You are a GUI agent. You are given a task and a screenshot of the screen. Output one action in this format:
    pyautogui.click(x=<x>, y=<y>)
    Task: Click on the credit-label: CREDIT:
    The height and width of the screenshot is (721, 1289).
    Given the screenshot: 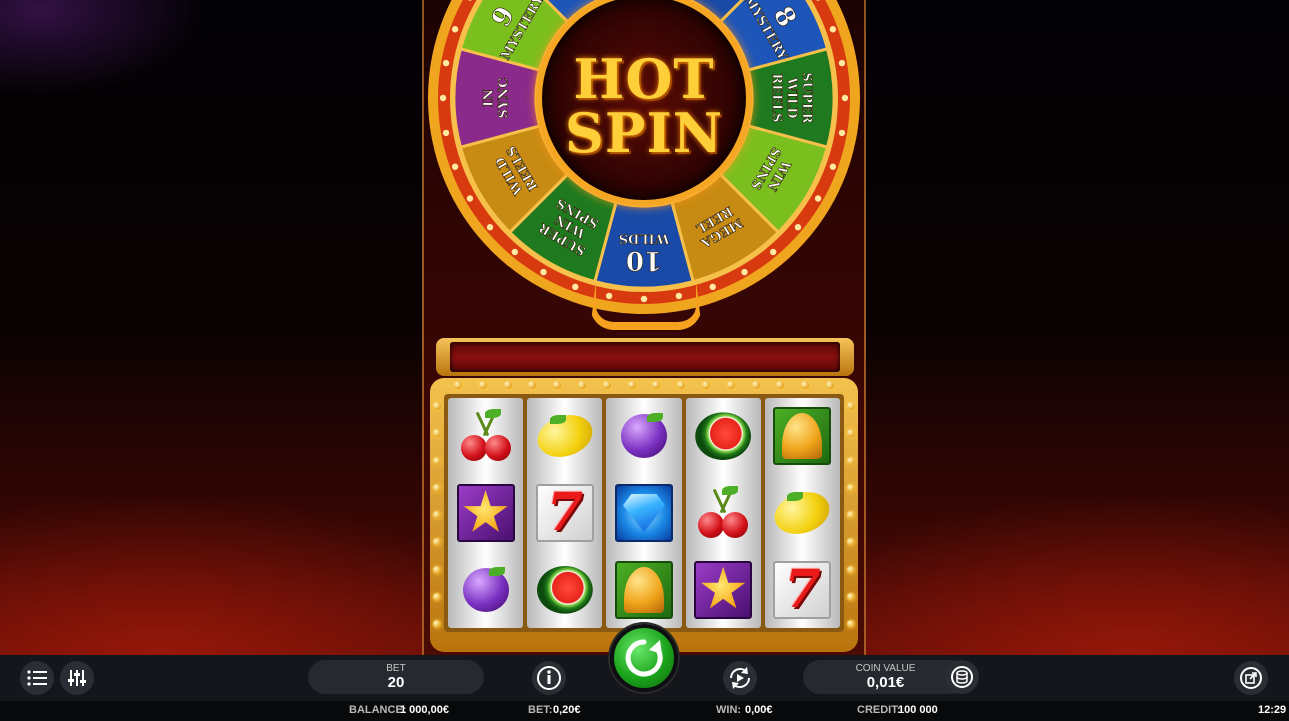 What is the action you would take?
    pyautogui.click(x=879, y=710)
    